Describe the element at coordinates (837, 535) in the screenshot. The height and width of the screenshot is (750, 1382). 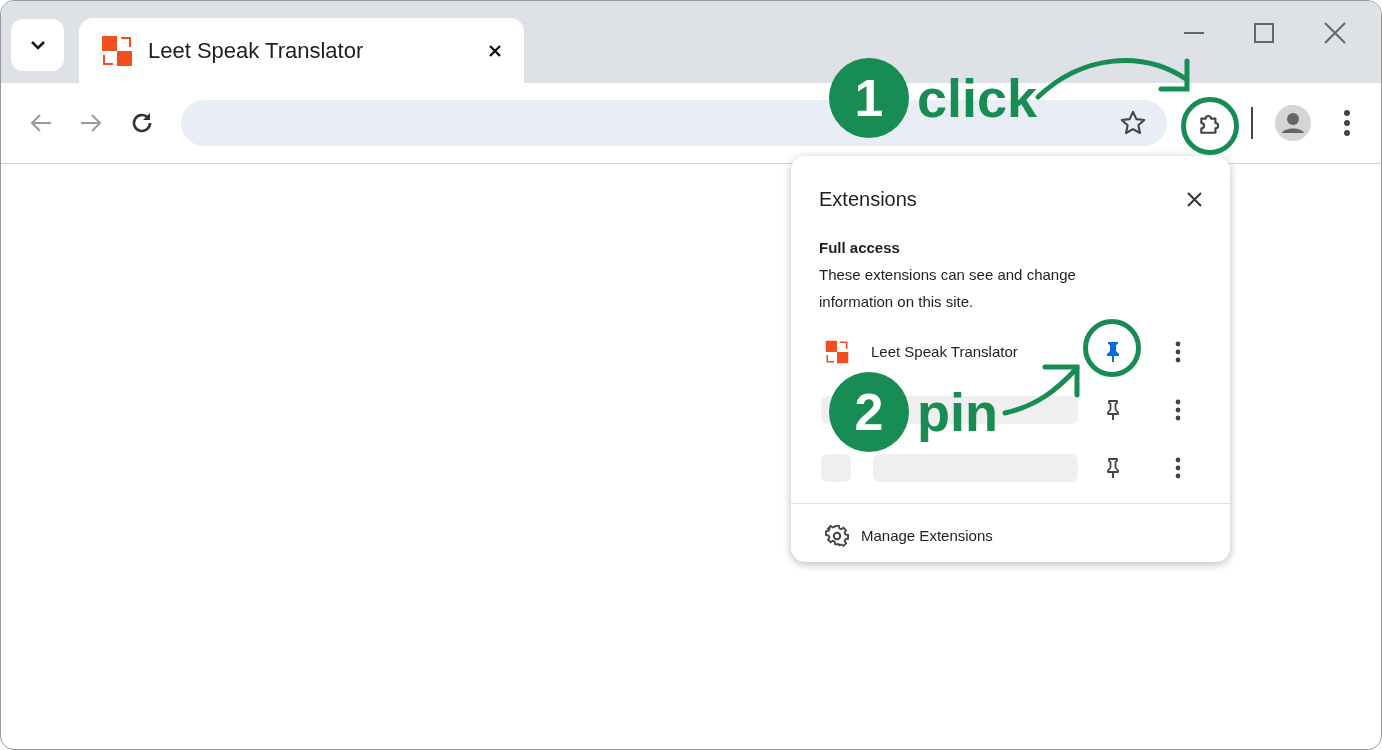
I see `gear-icon` at that location.